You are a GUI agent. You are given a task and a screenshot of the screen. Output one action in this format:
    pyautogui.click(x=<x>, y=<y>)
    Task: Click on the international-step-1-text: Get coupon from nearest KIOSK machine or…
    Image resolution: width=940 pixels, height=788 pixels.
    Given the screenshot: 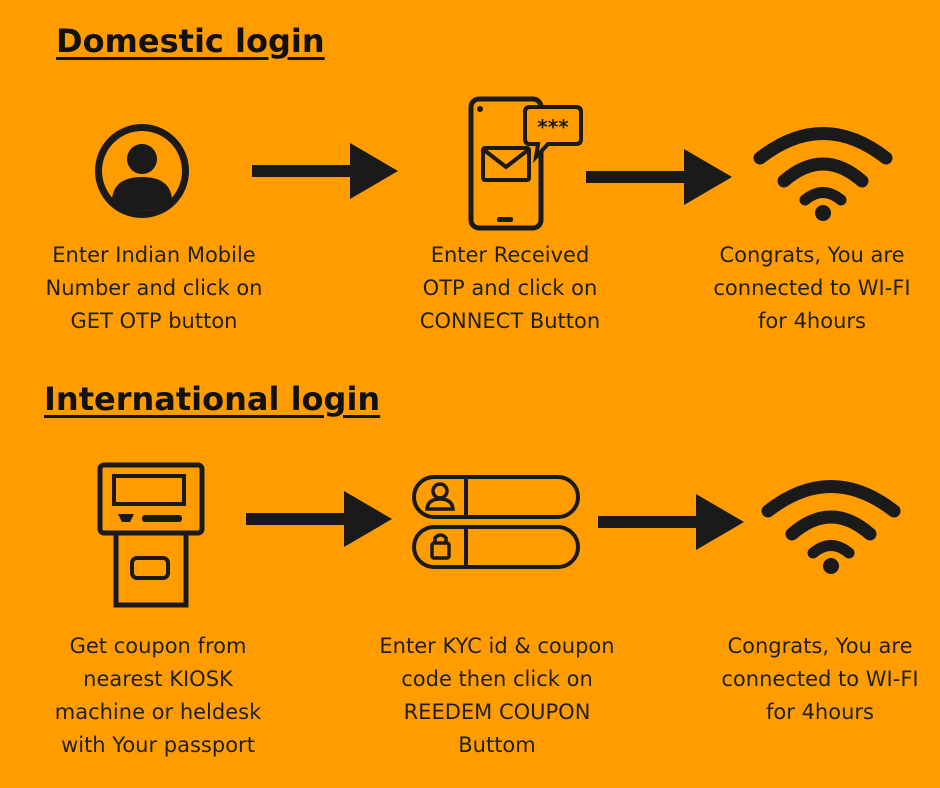 What is the action you would take?
    pyautogui.click(x=158, y=695)
    